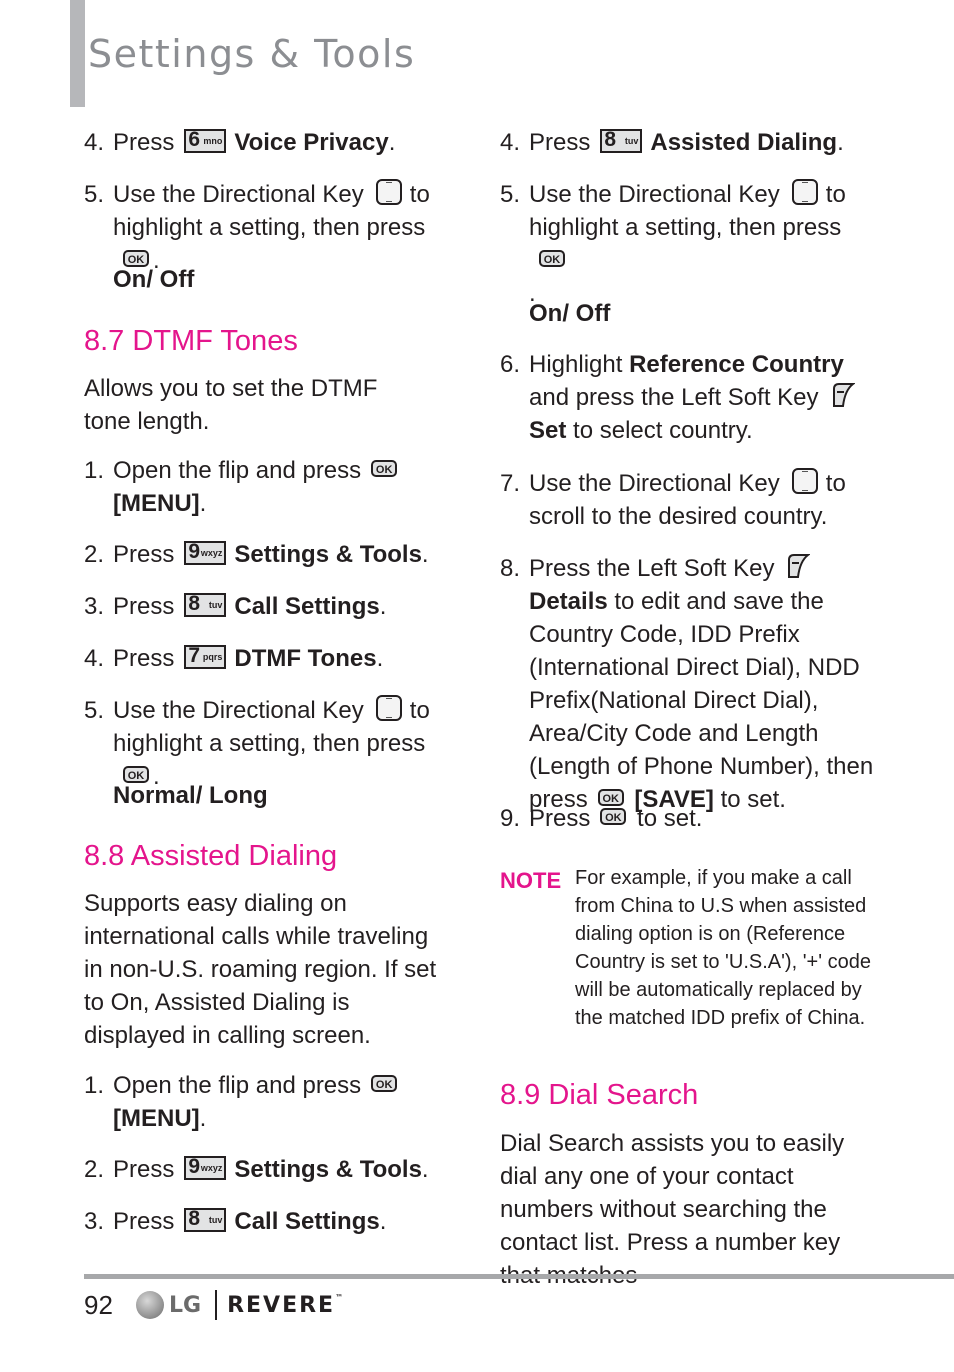 The image size is (954, 1372). I want to click on options-normal-long: Normal/ Long, so click(190, 795).